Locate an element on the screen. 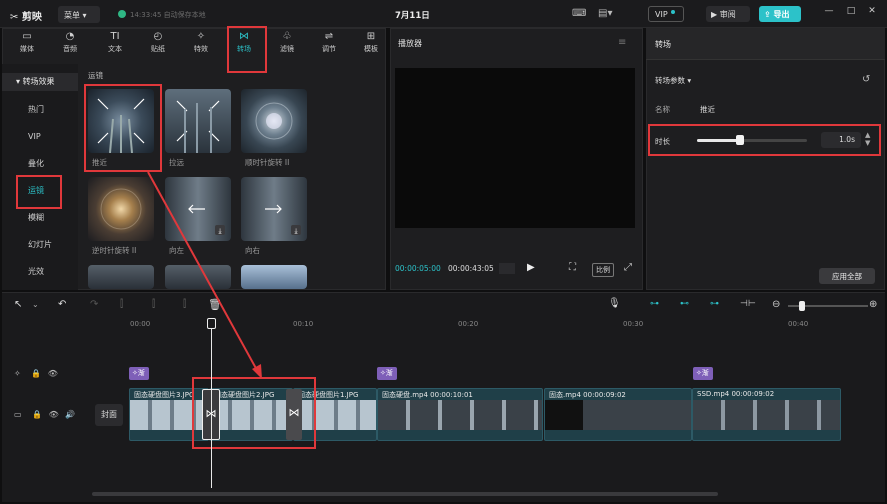 Image resolution: width=887 pixels, height=504 pixels. sidebar-item-dissolve: 叠化 is located at coordinates (40, 164).